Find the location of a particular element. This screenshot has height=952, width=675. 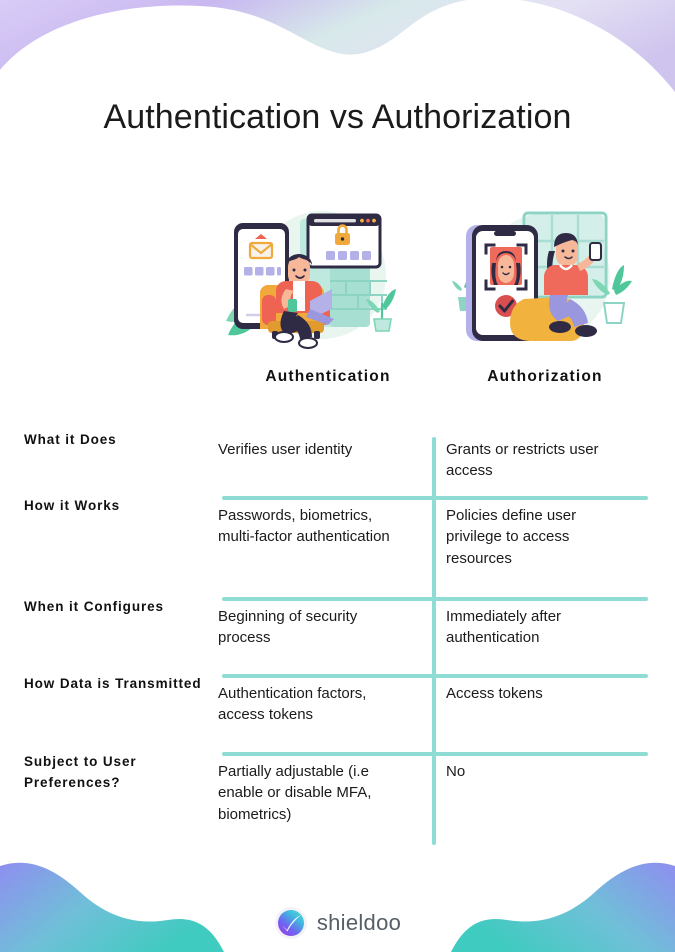

column-headers: Authentication Authorization is located at coordinates (337, 381).